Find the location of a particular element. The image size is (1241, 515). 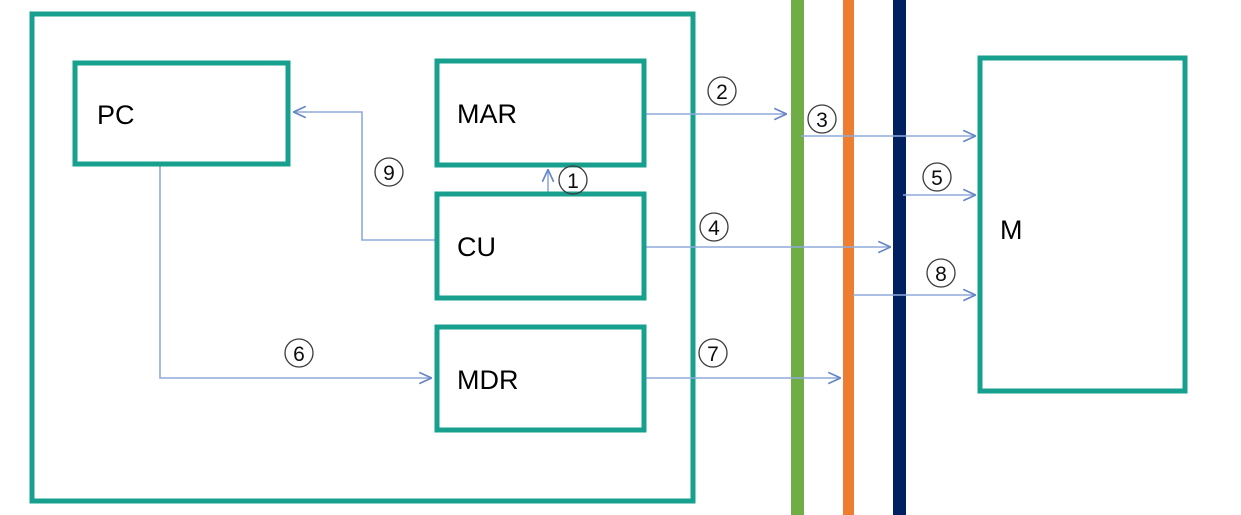

step-marker-7: 7 is located at coordinates (713, 353).